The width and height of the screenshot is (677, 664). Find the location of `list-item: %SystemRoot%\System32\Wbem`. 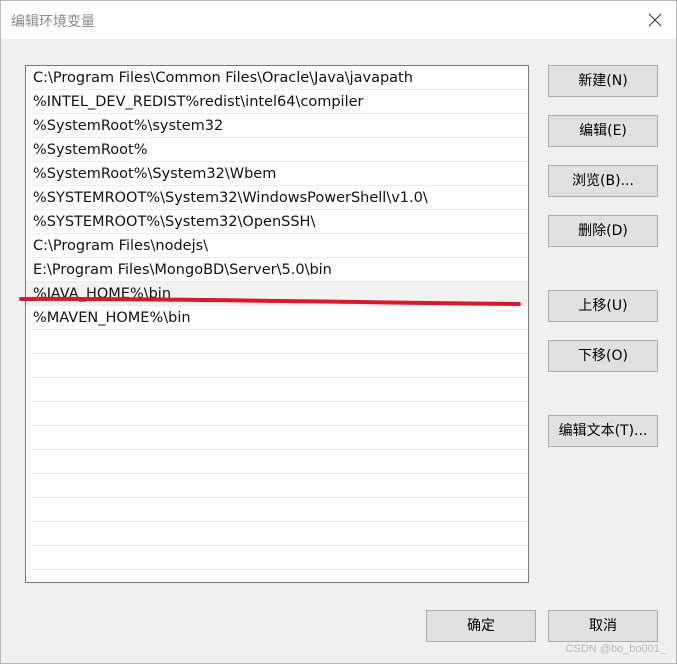

list-item: %SystemRoot%\System32\Wbem is located at coordinates (277, 174).